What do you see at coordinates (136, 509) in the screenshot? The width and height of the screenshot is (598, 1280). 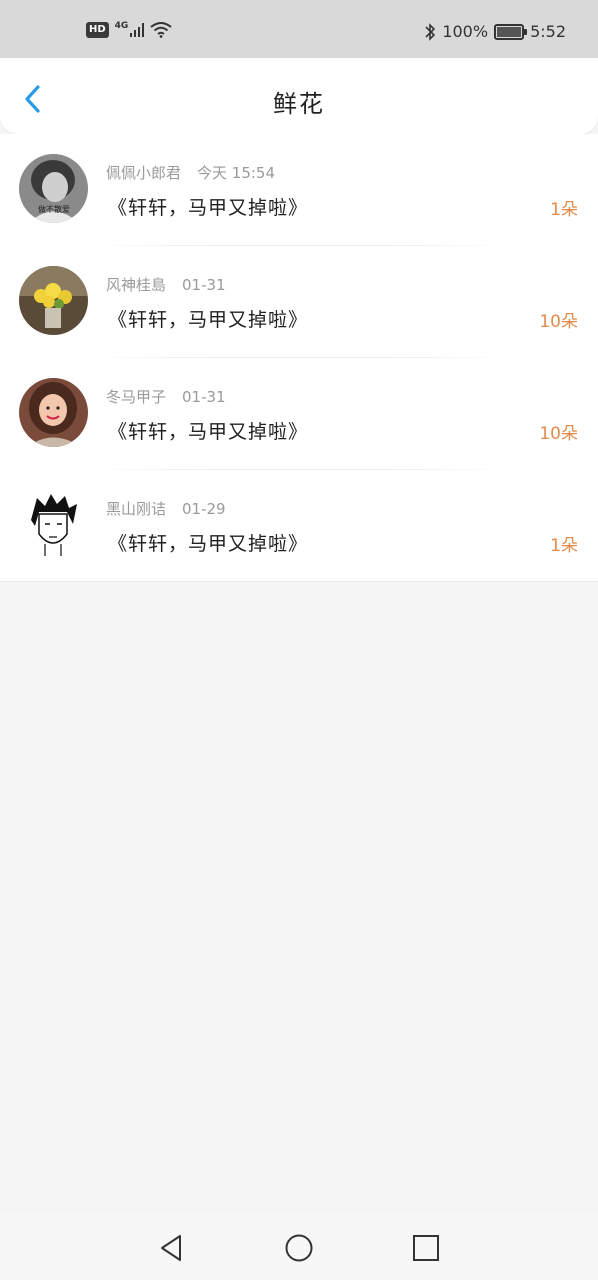 I see `sender-name: 黑山刚诘` at bounding box center [136, 509].